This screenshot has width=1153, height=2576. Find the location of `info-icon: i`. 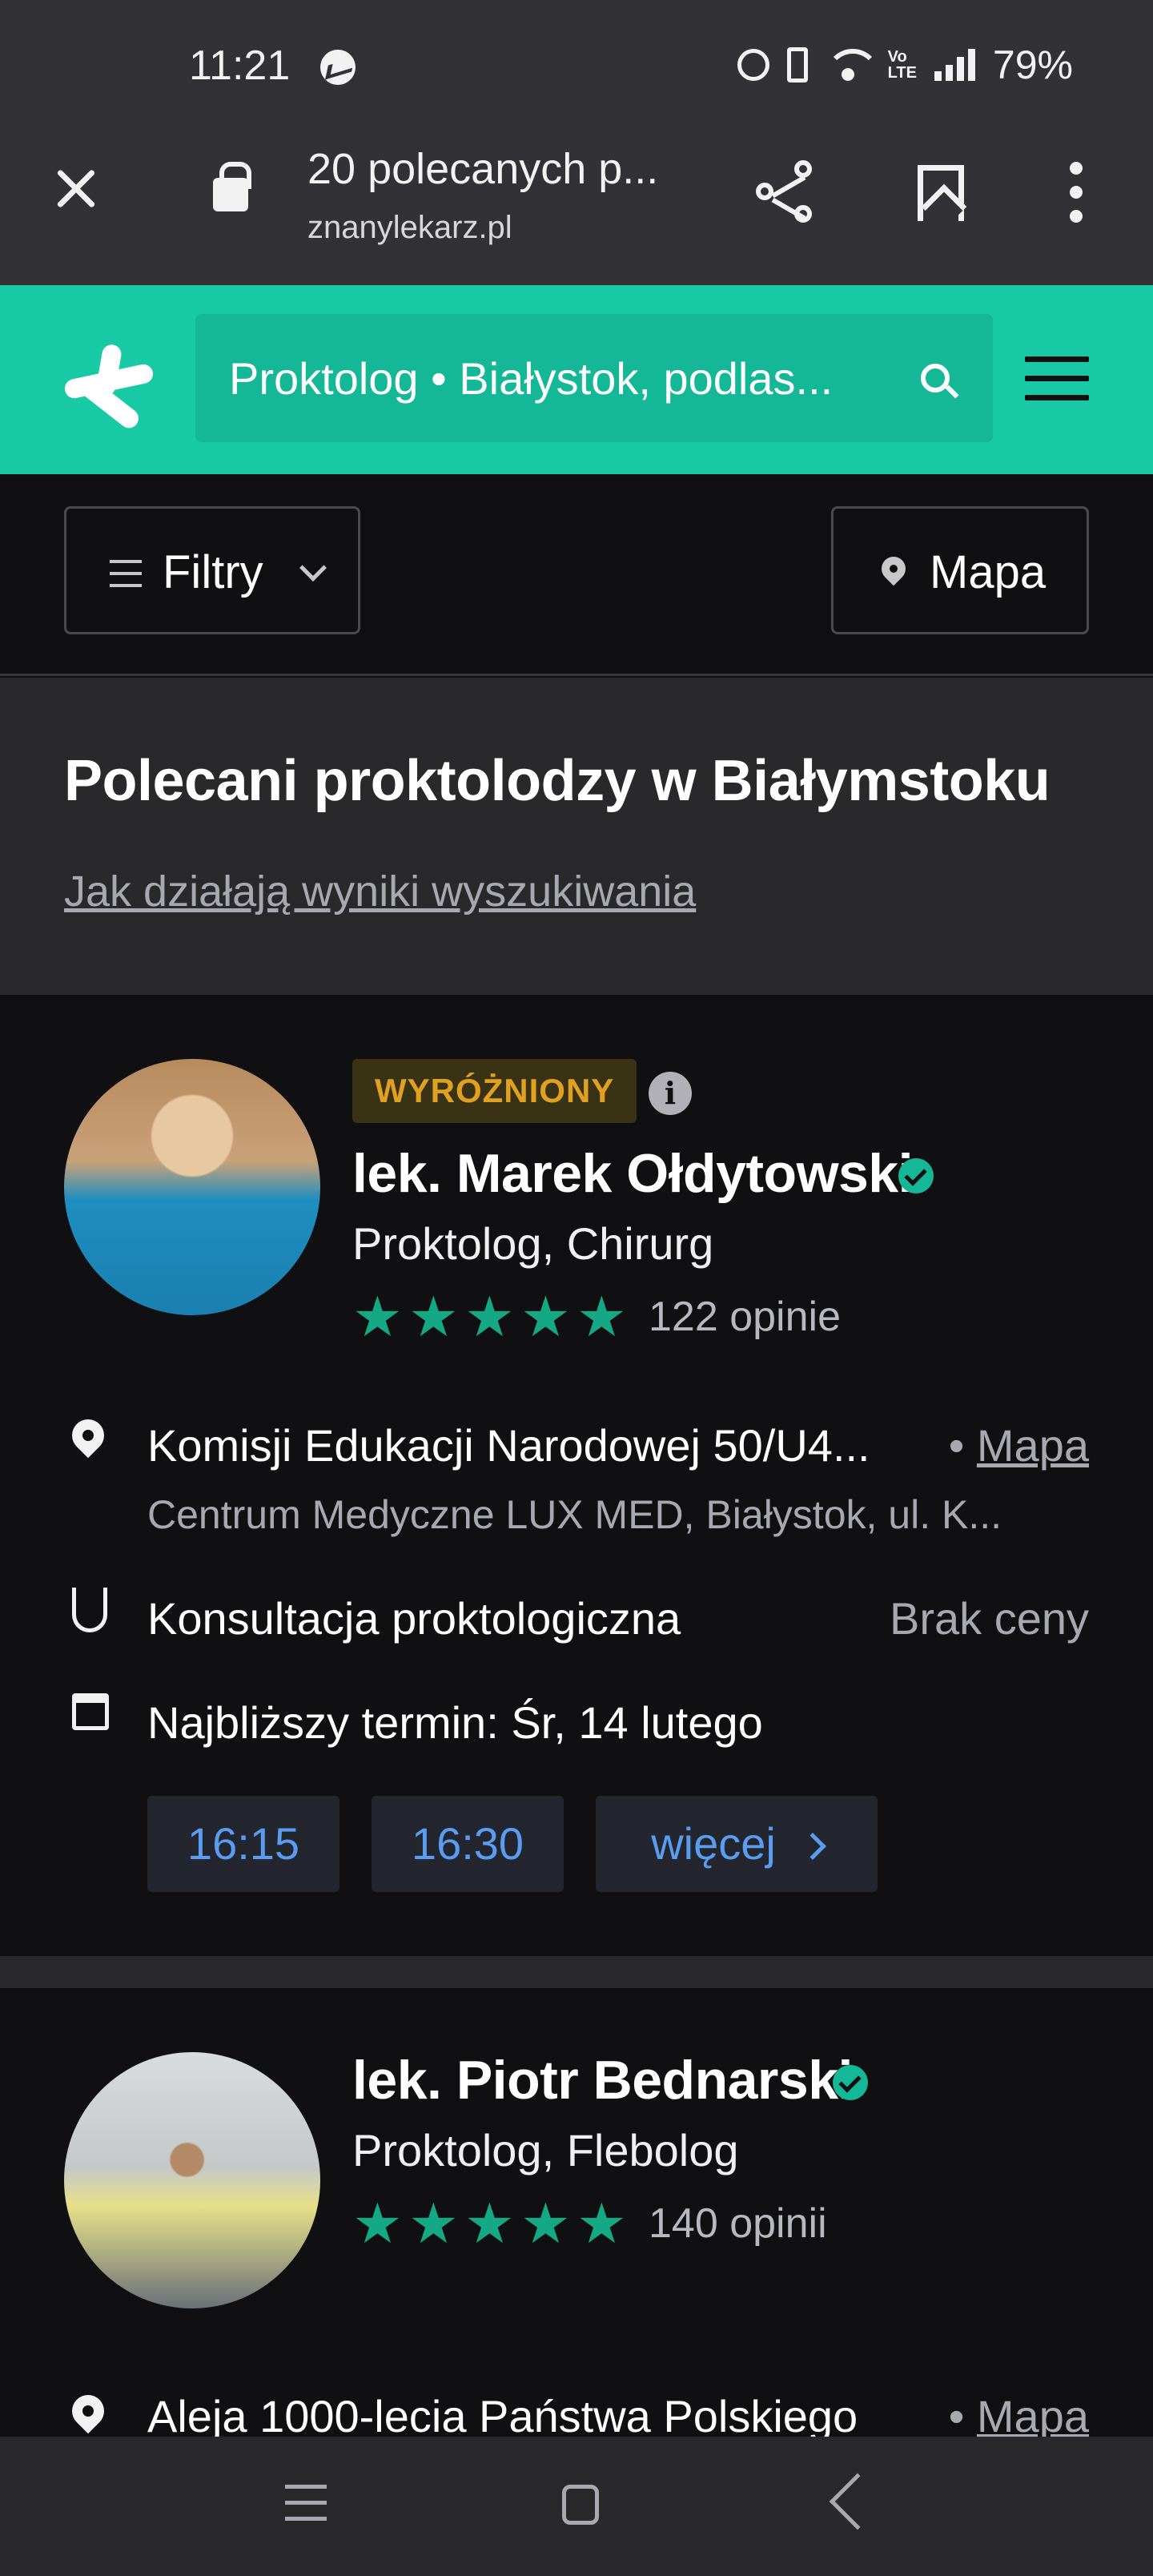

info-icon: i is located at coordinates (671, 1093).